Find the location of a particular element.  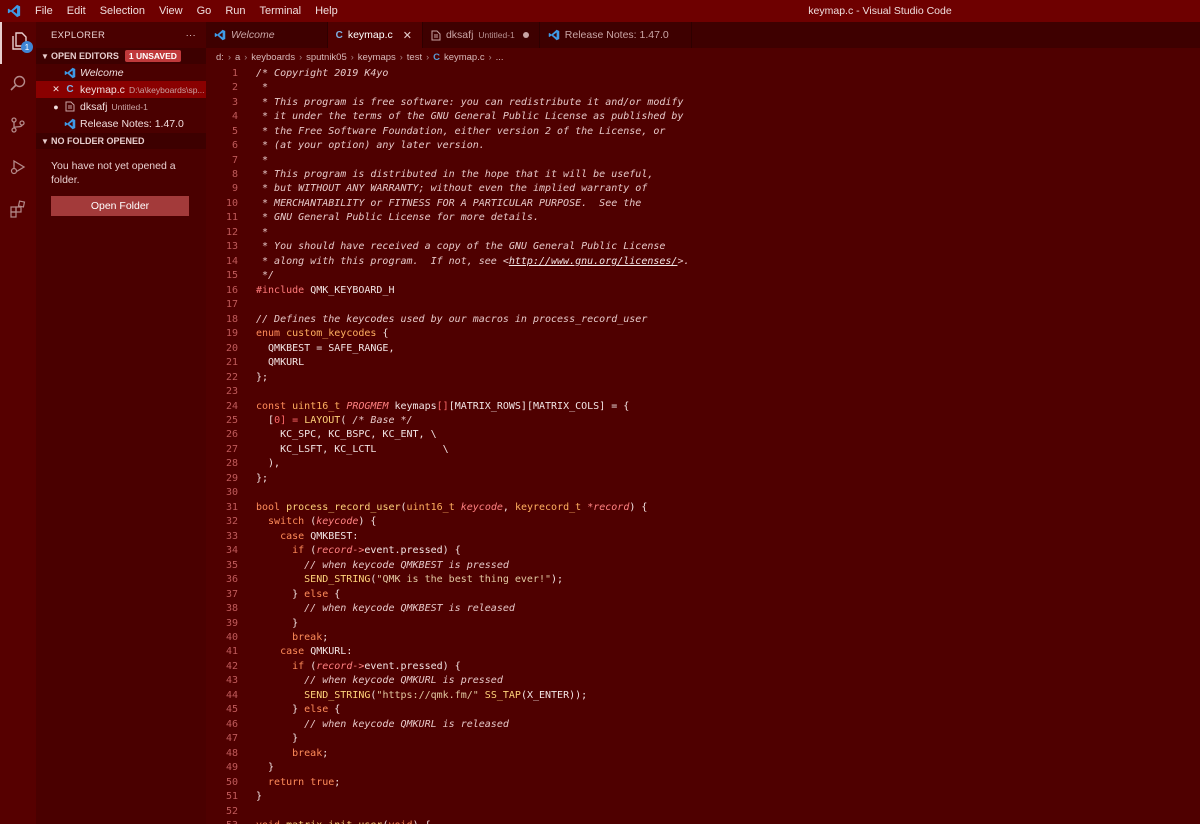

breadcrumb-item: sputnik05 is located at coordinates (326, 57).